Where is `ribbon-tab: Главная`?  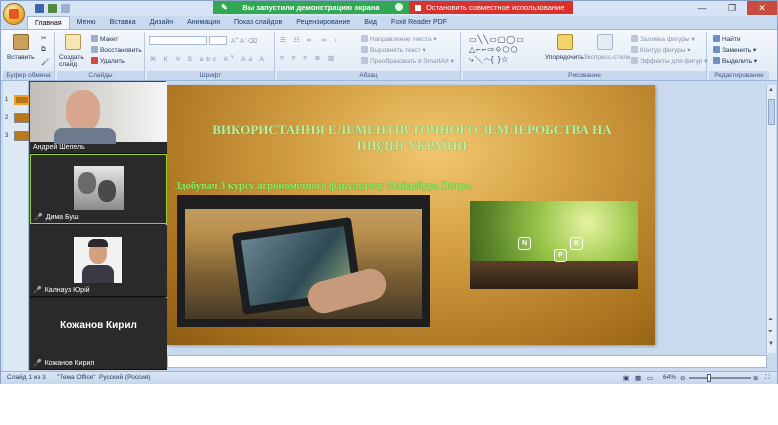 ribbon-tab: Главная is located at coordinates (48, 22).